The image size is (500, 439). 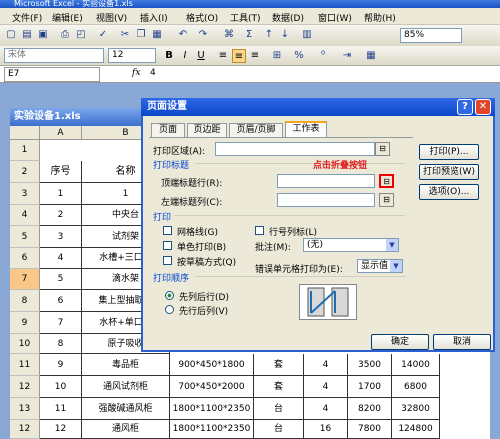 I want to click on sort-asc-icon: ↑, so click(x=269, y=35).